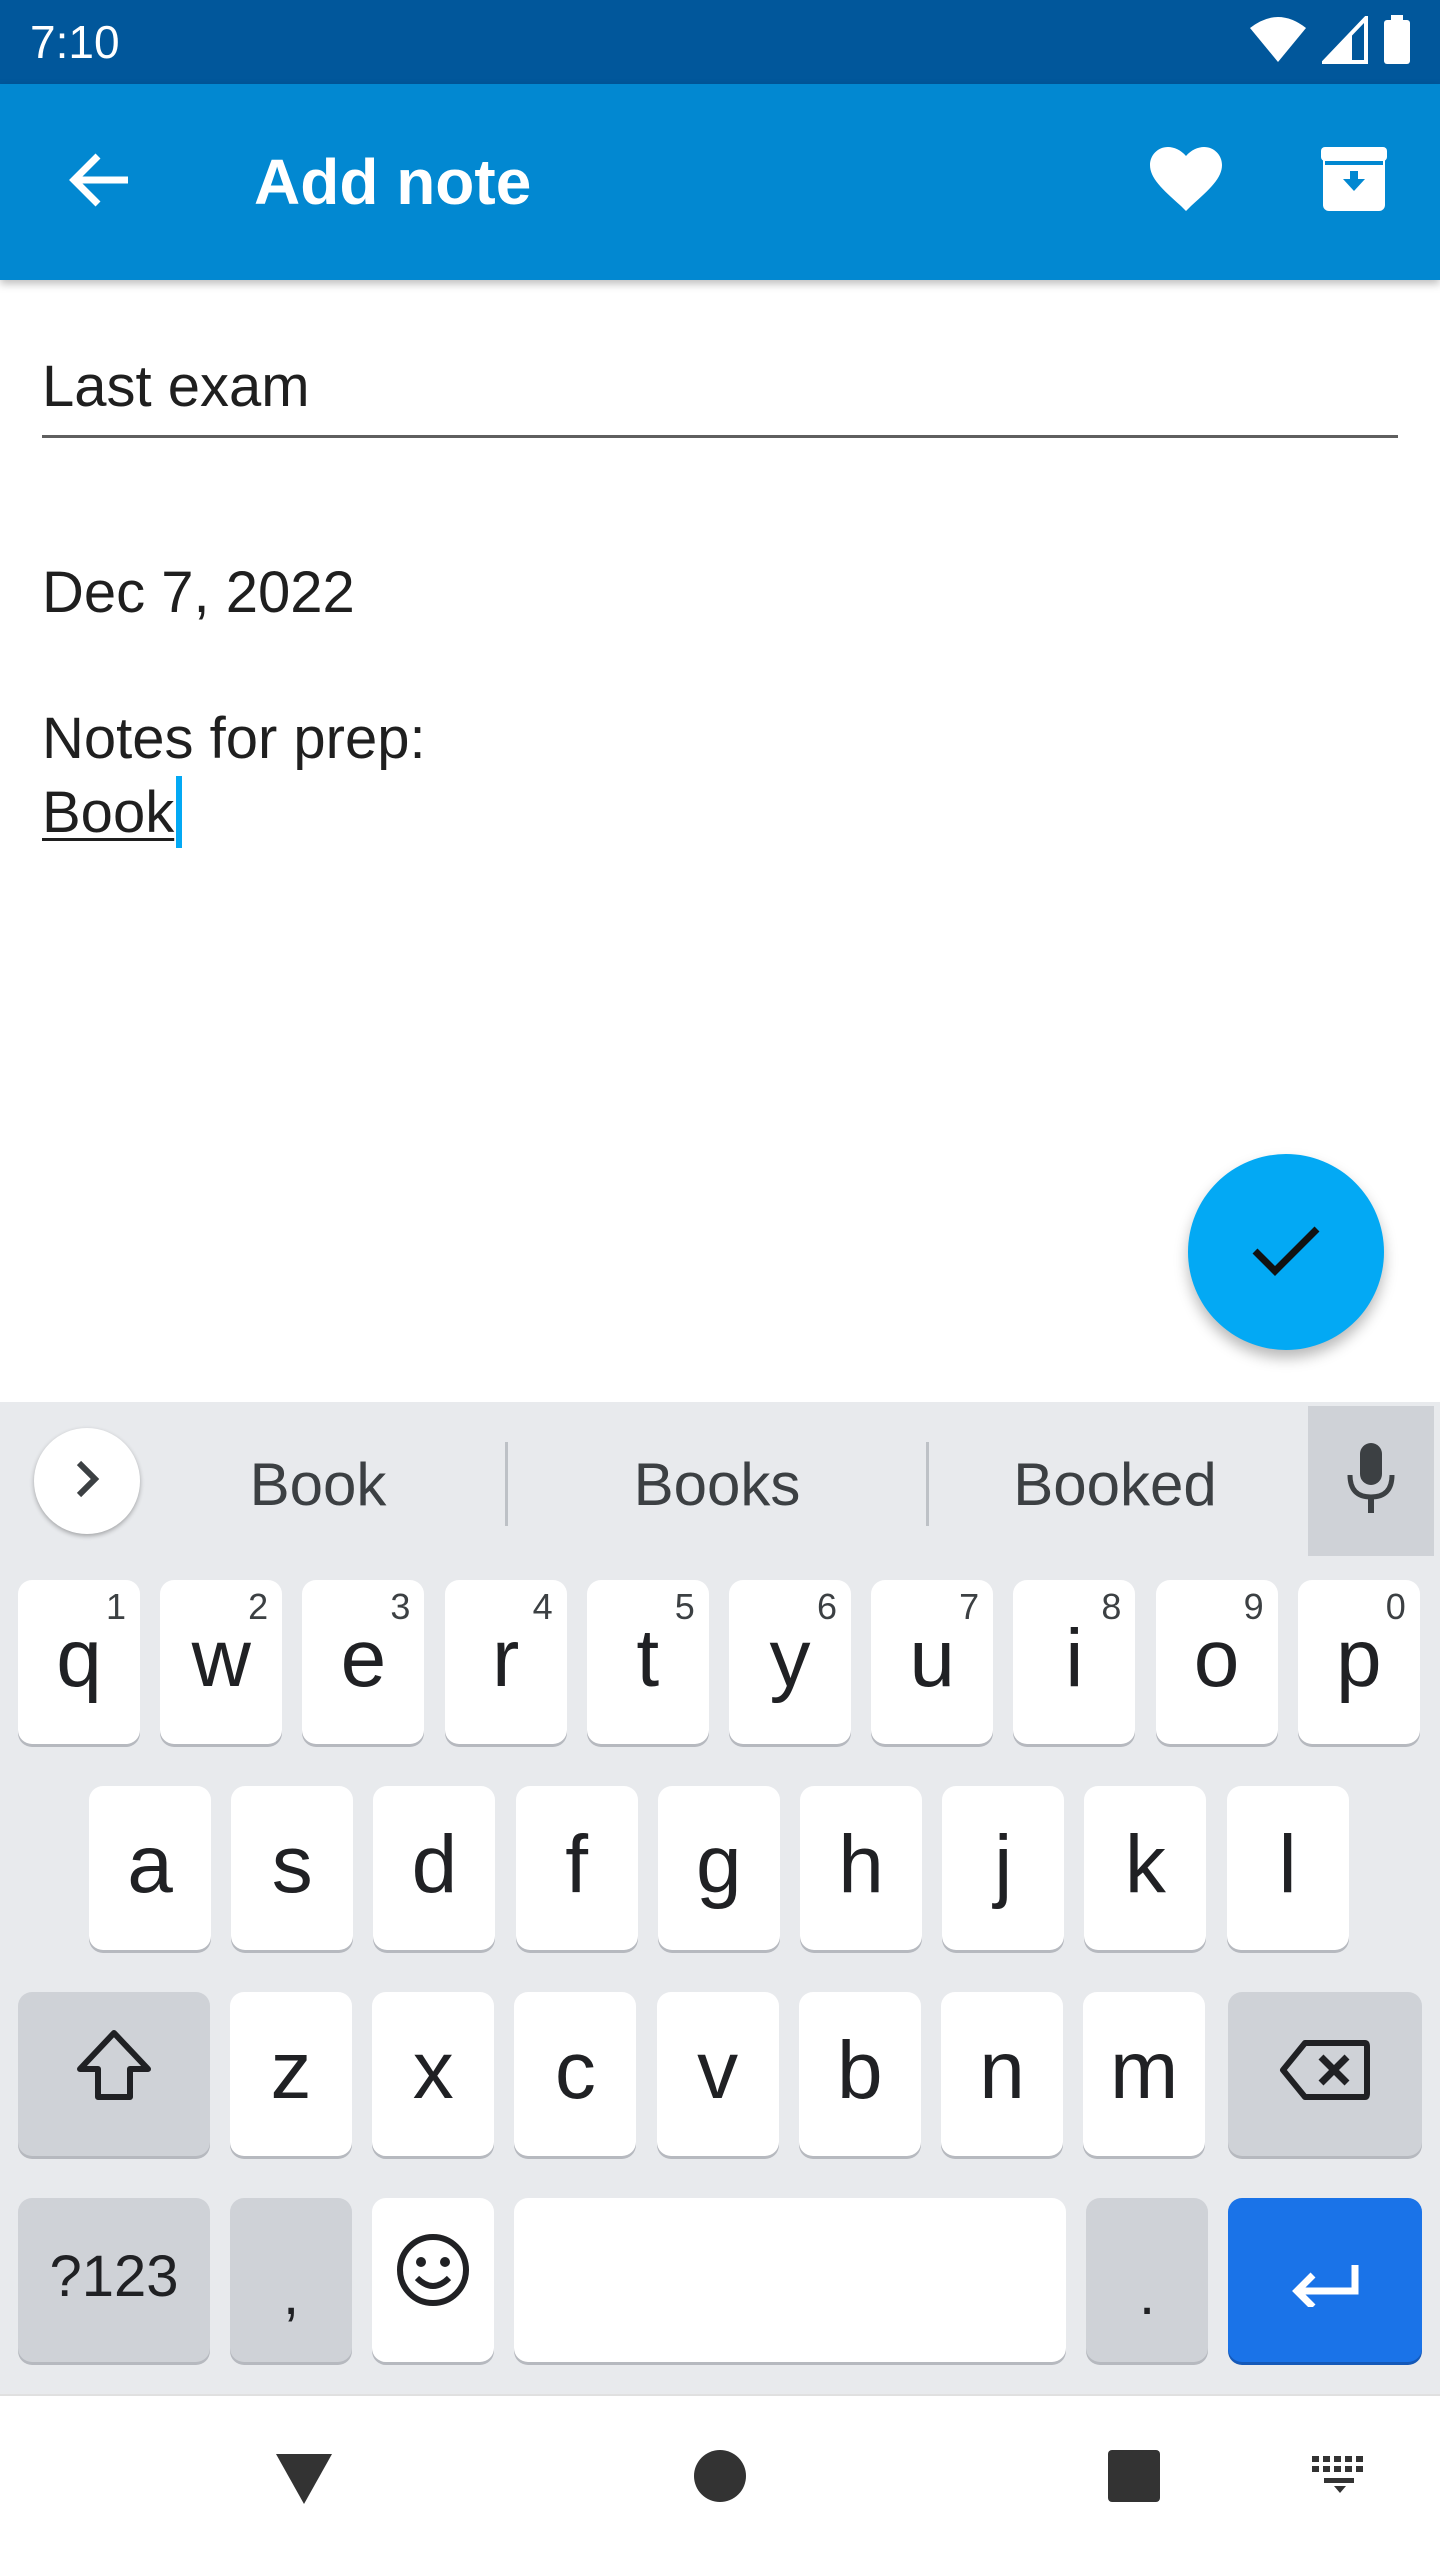  I want to click on enter-key, so click(1325, 2280).